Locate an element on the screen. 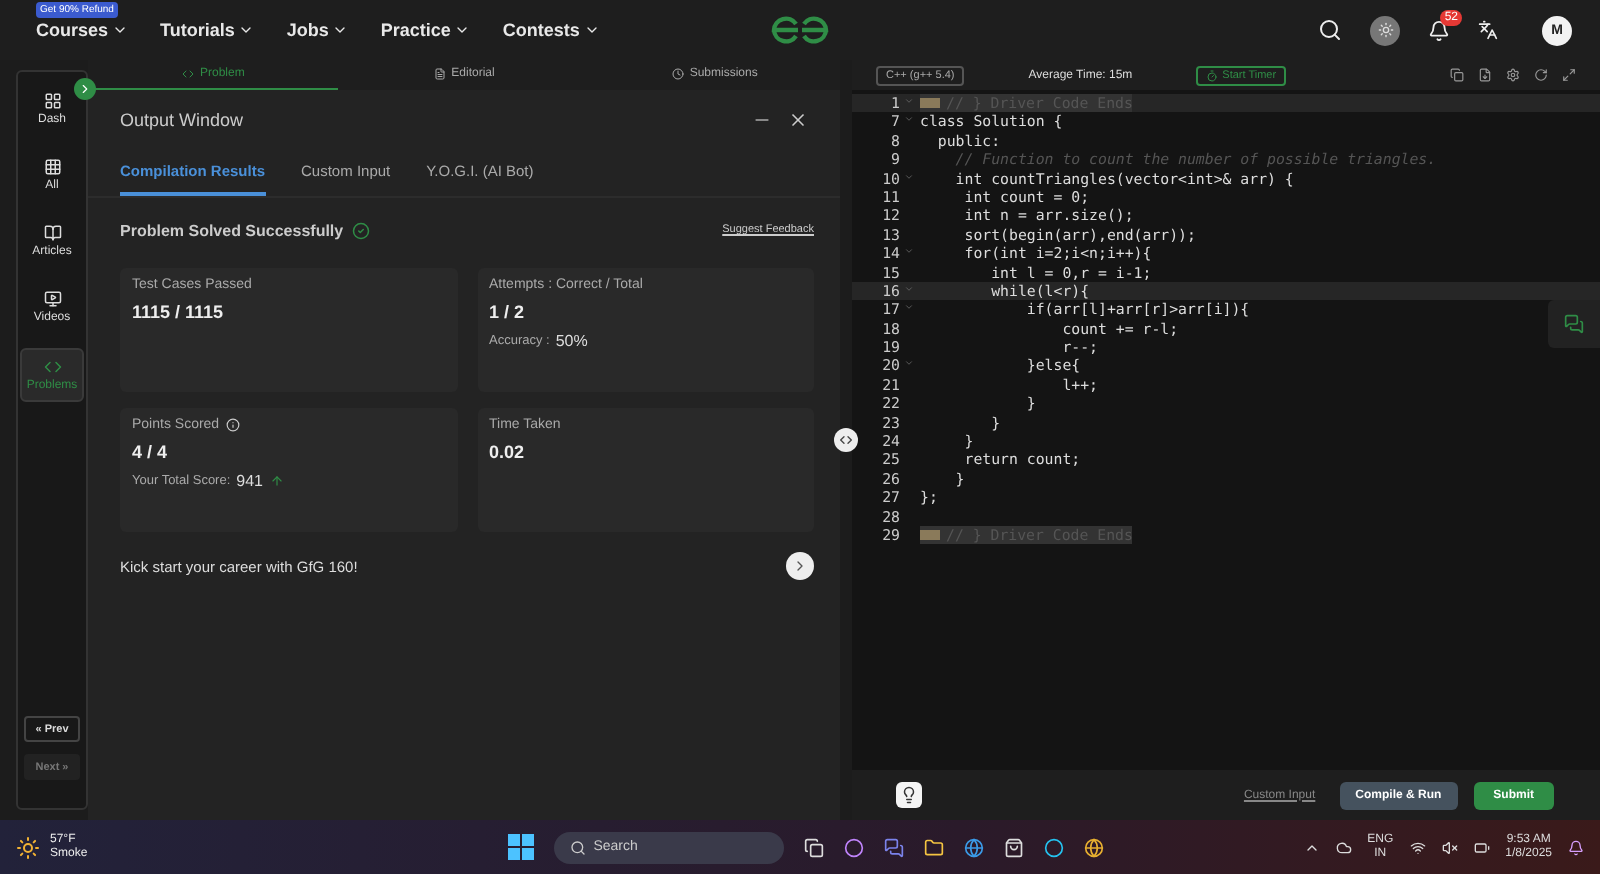  stat-sub-value: 941 is located at coordinates (250, 481).